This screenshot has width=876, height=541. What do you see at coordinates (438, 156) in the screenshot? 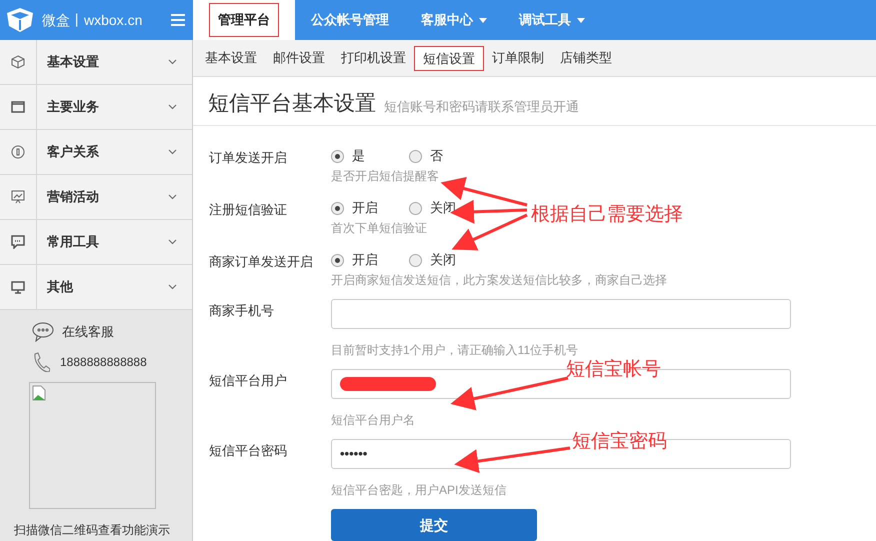
I see `radio-option: 否` at bounding box center [438, 156].